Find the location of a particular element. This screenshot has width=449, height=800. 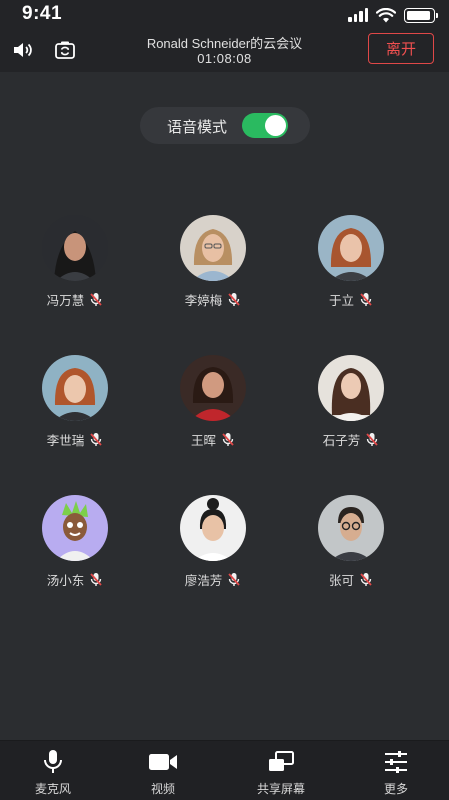

participant-info: 石子芳 is located at coordinates (351, 439).